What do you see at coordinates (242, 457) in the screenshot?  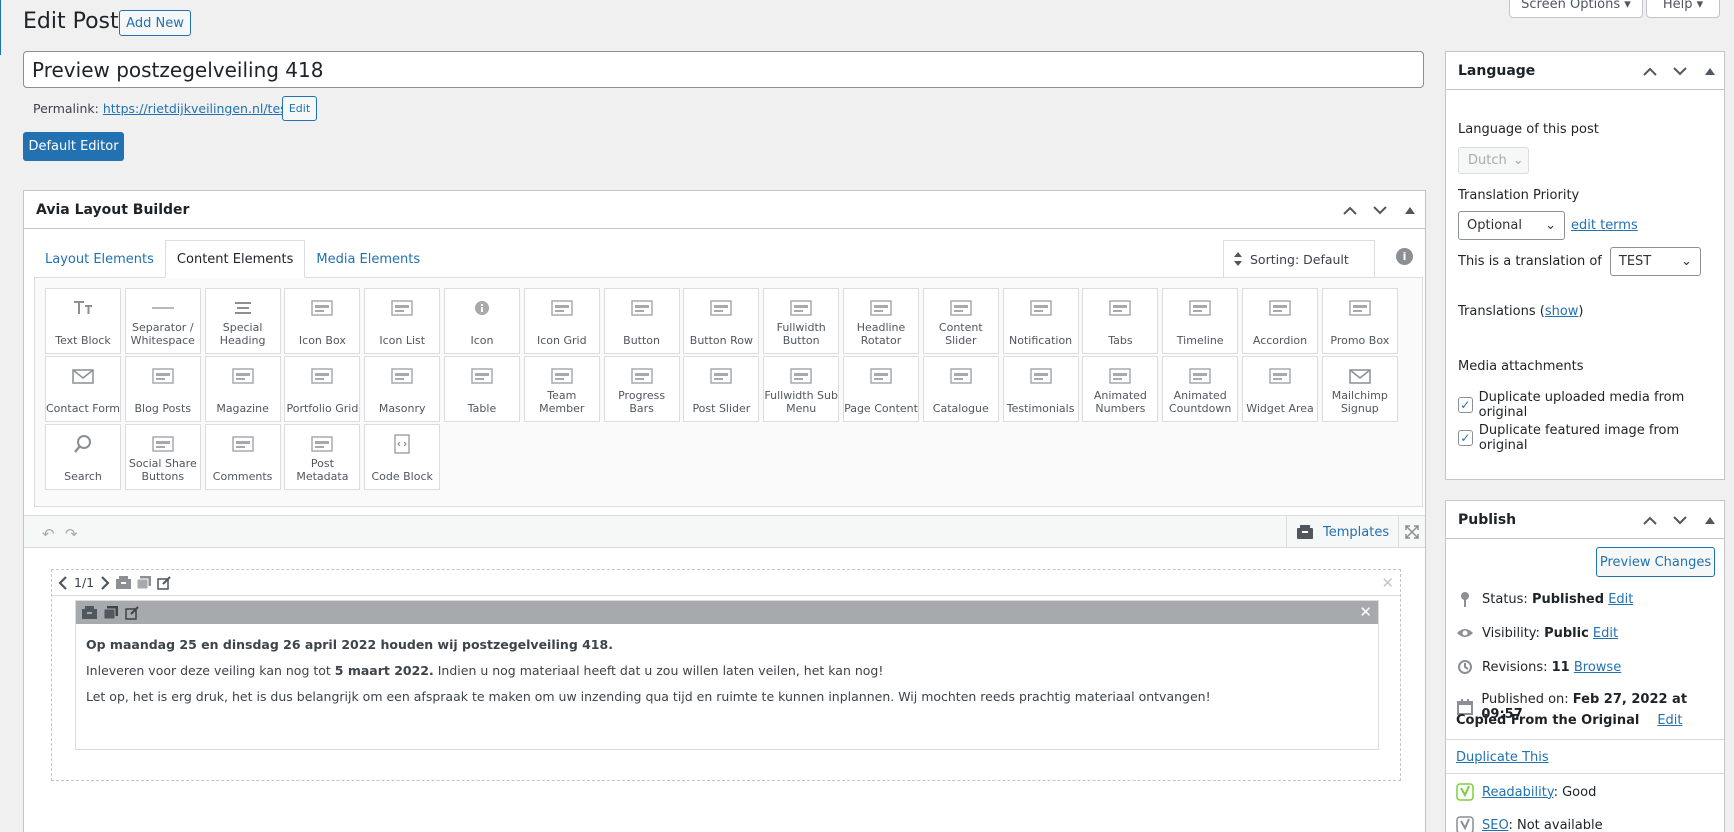 I see `element-comments: Comments` at bounding box center [242, 457].